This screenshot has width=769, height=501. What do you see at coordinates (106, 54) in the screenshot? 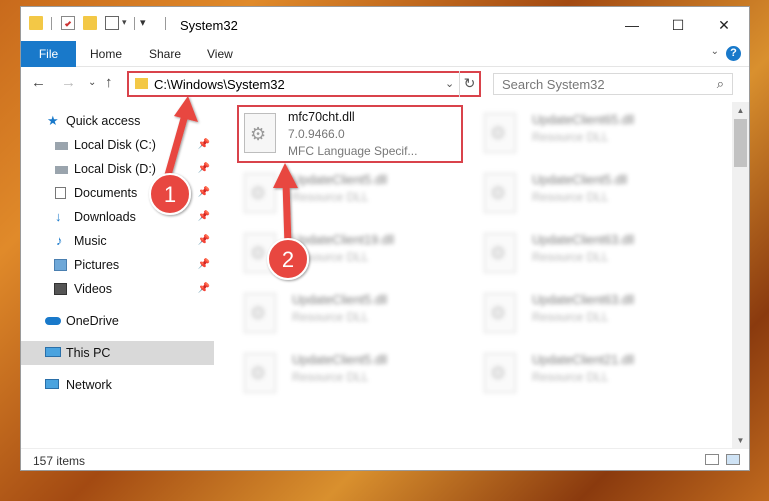
I see `tab-home: Home` at bounding box center [106, 54].